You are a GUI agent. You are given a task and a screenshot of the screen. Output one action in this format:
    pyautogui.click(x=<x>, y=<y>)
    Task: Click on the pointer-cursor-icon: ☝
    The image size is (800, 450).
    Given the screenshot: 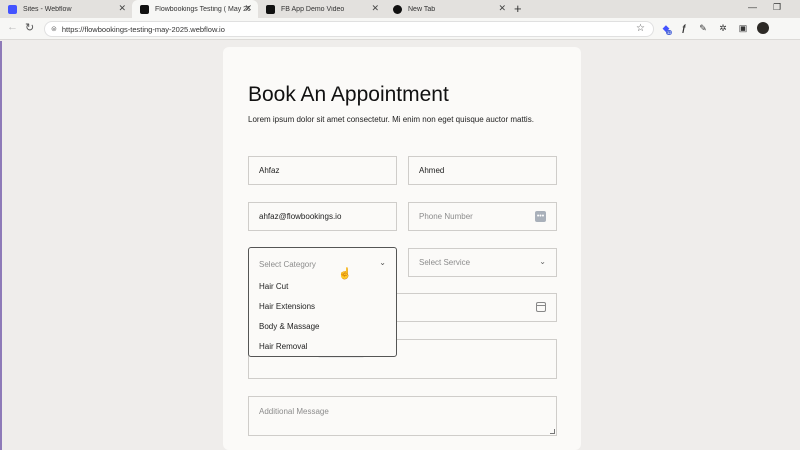 What is the action you would take?
    pyautogui.click(x=345, y=274)
    